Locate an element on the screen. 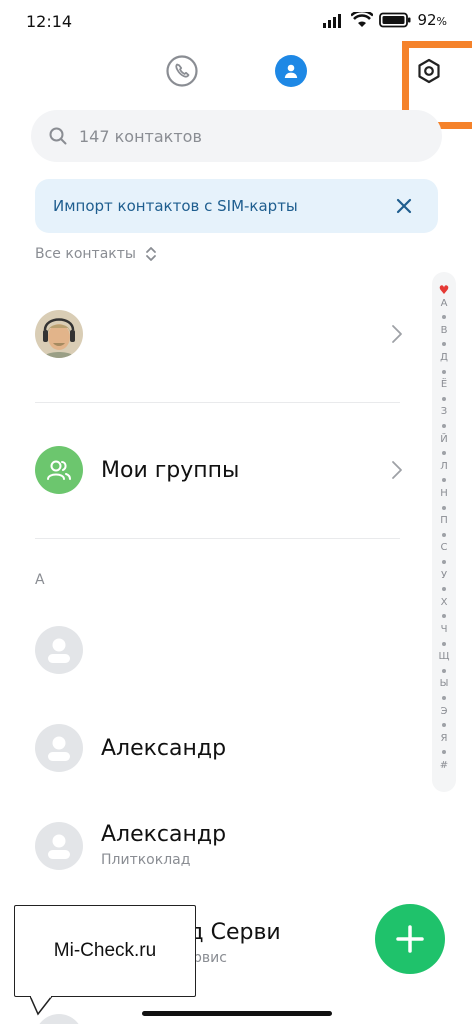 This screenshot has height=1024, width=473. group-icon is located at coordinates (59, 470).